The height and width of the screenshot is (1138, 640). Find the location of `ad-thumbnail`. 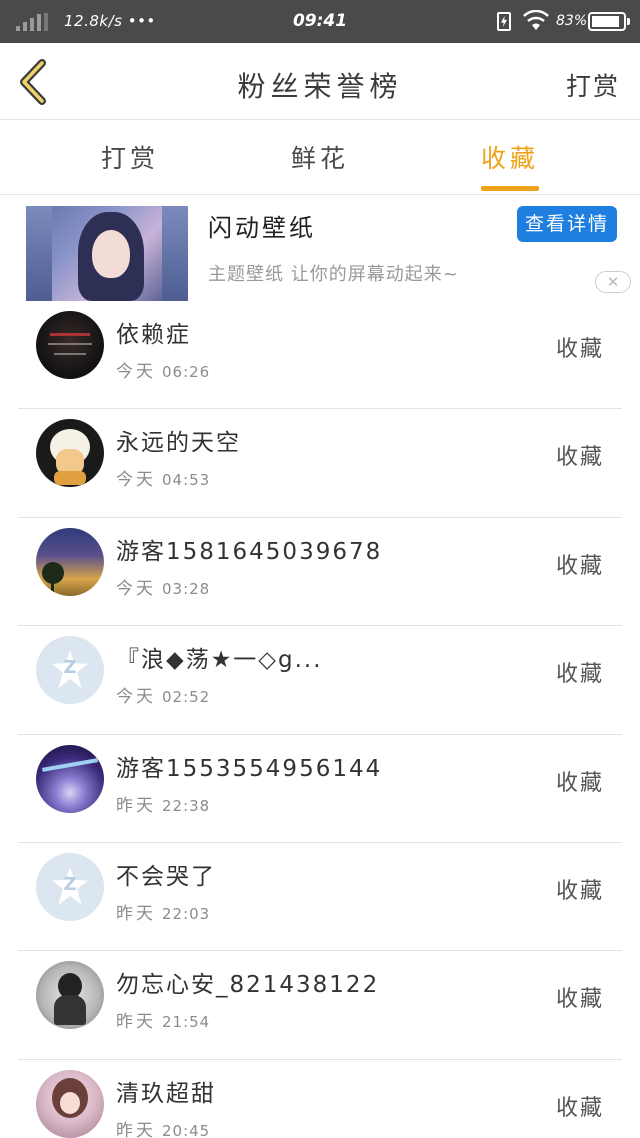

ad-thumbnail is located at coordinates (107, 253).